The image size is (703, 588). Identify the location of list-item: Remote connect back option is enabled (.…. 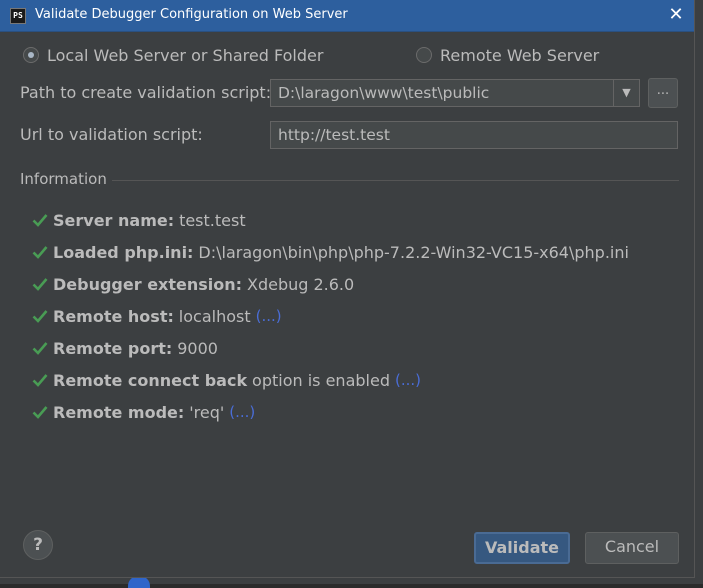
(330, 380).